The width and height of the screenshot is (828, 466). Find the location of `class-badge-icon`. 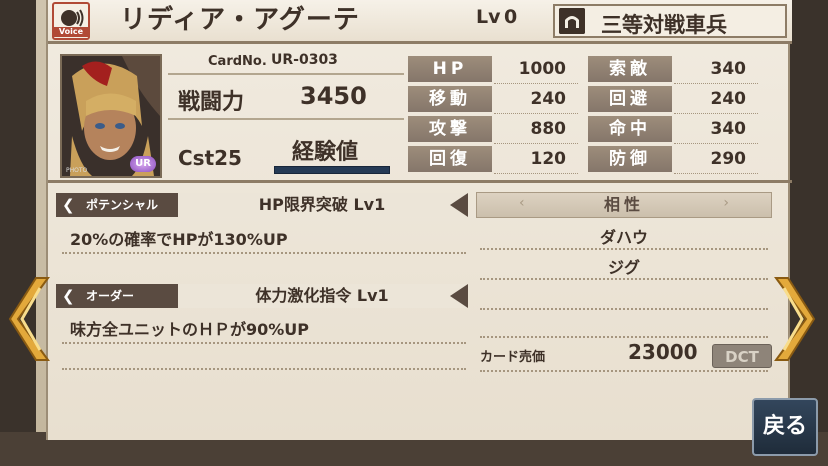

class-badge-icon is located at coordinates (572, 21).